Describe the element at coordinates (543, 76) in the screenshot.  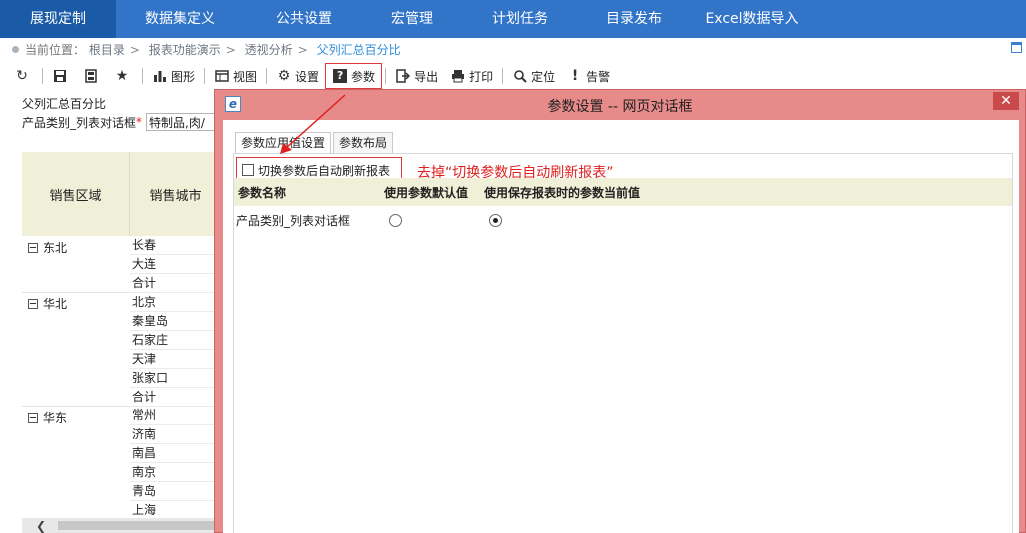
I see `locate-label: 定位` at that location.